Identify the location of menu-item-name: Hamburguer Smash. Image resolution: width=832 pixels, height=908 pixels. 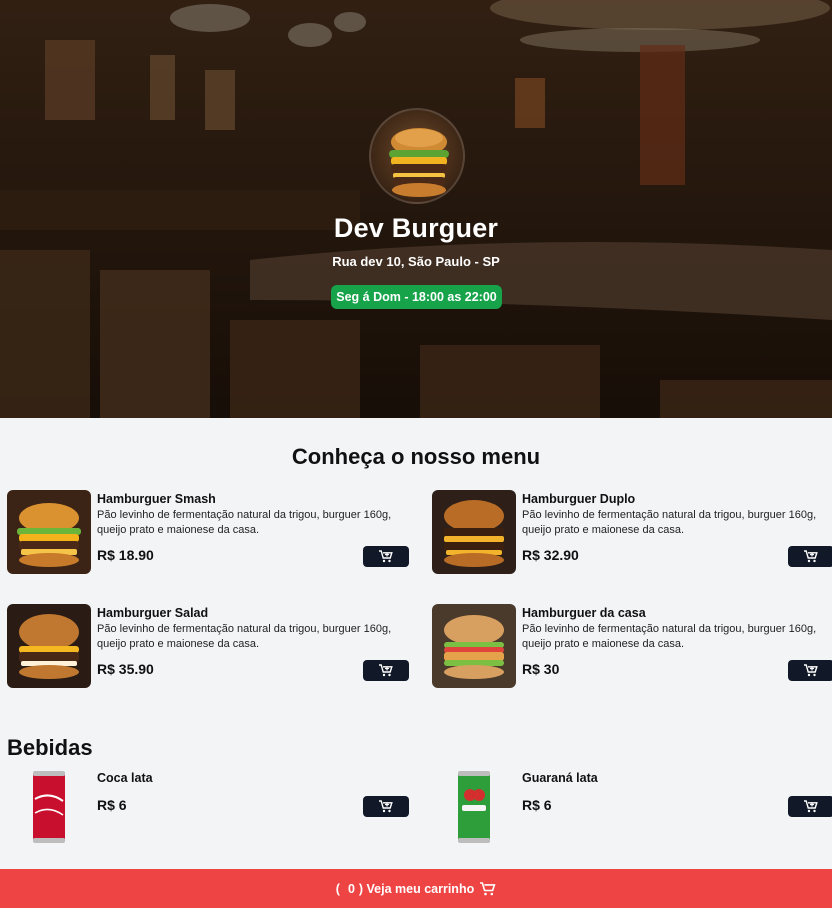
(156, 499).